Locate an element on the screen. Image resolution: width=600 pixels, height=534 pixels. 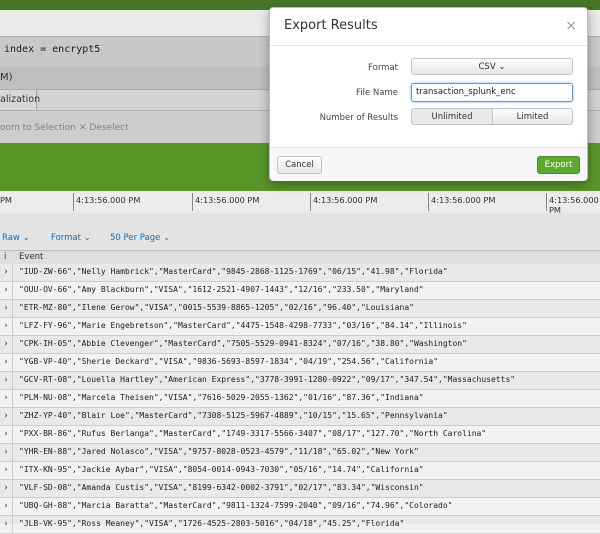
format-label: Format is located at coordinates (383, 68).